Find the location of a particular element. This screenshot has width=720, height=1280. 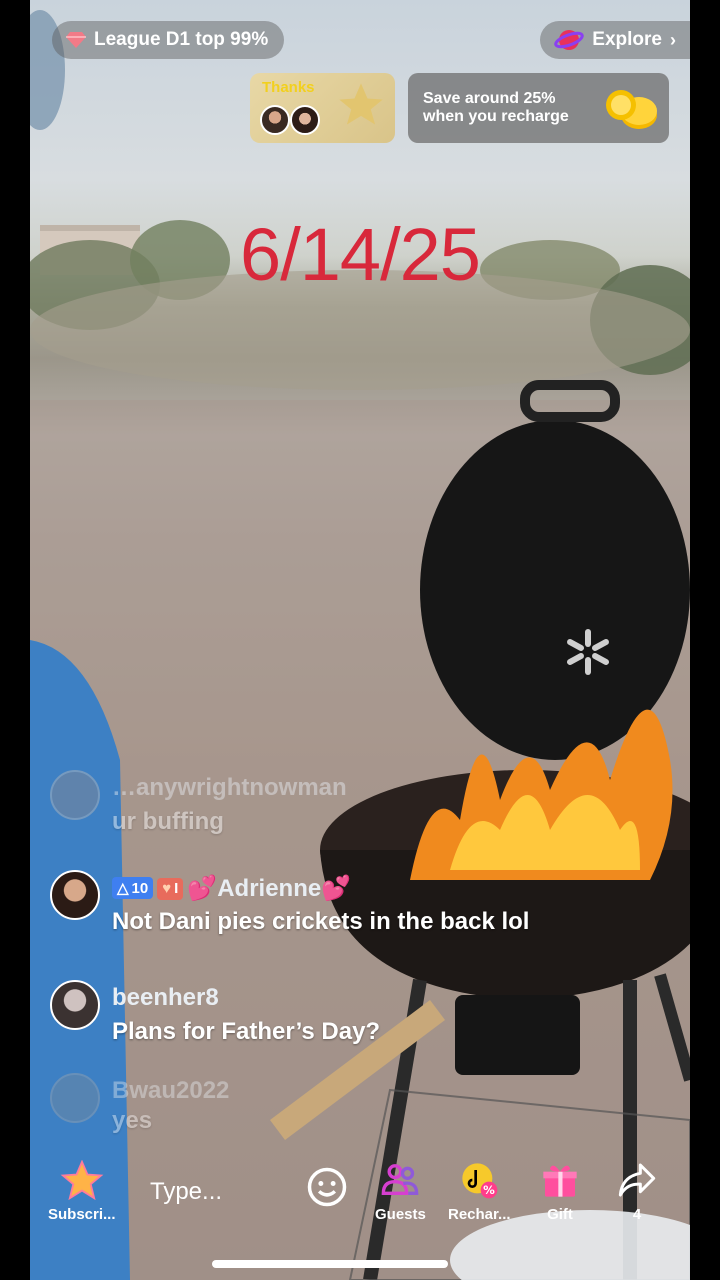

coins-icon is located at coordinates (631, 109).